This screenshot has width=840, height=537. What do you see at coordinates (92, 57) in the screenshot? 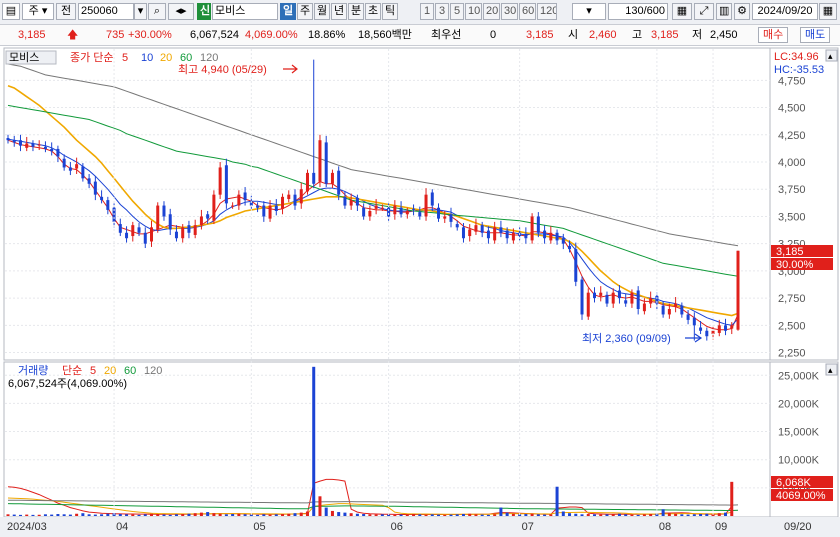
I see `price-legend-ma: 종가 단순` at bounding box center [92, 57].